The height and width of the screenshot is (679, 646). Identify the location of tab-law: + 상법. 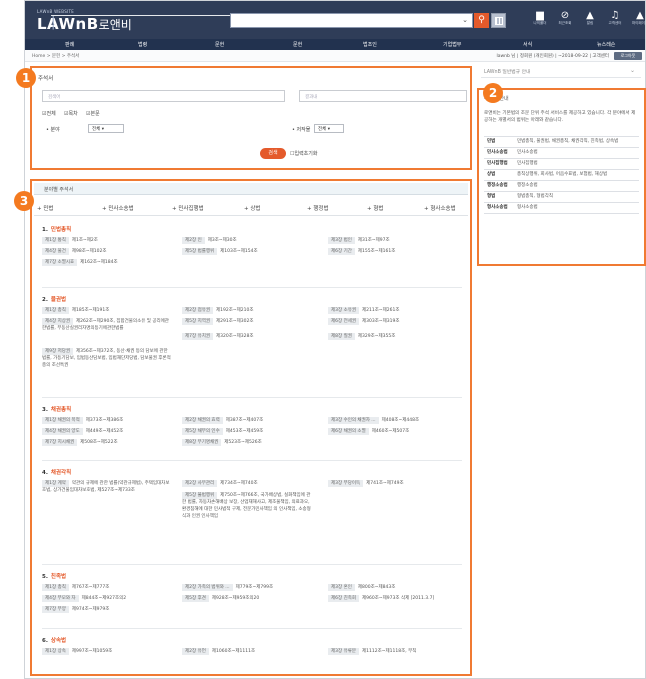
(252, 208).